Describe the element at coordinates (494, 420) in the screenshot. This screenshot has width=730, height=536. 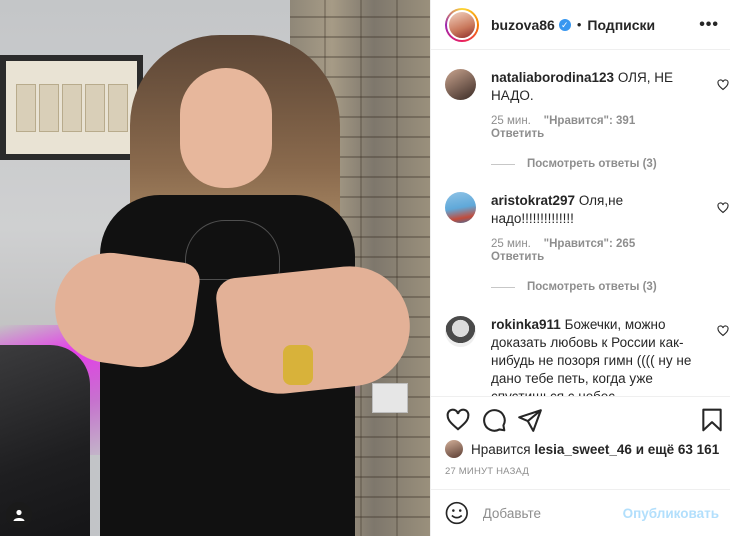
I see `comment-icon` at that location.